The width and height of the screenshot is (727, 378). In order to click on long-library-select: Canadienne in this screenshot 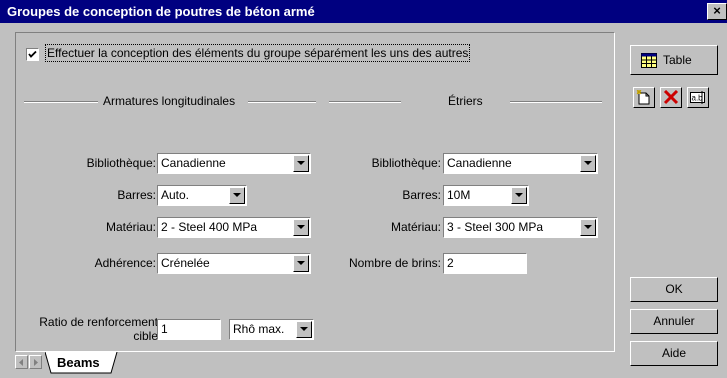, I will do `click(234, 163)`.